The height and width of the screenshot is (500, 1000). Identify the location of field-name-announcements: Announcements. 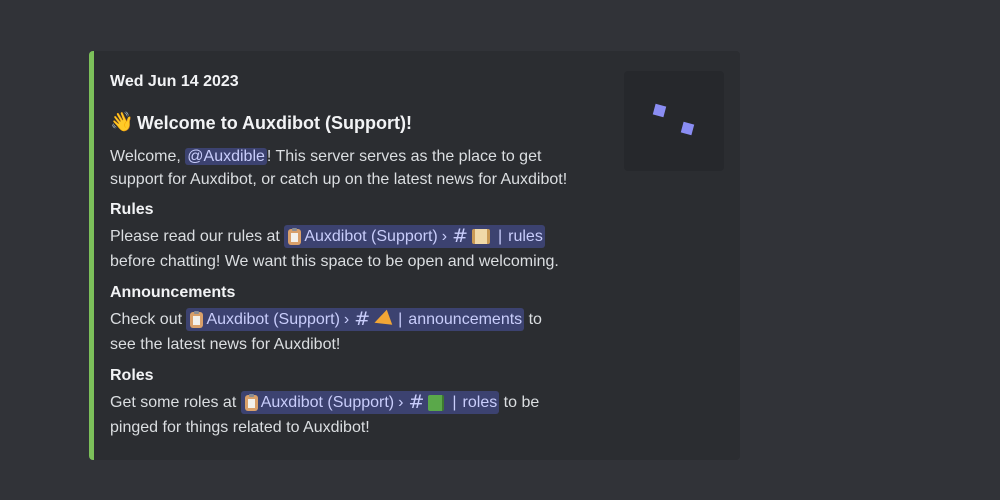
(173, 292).